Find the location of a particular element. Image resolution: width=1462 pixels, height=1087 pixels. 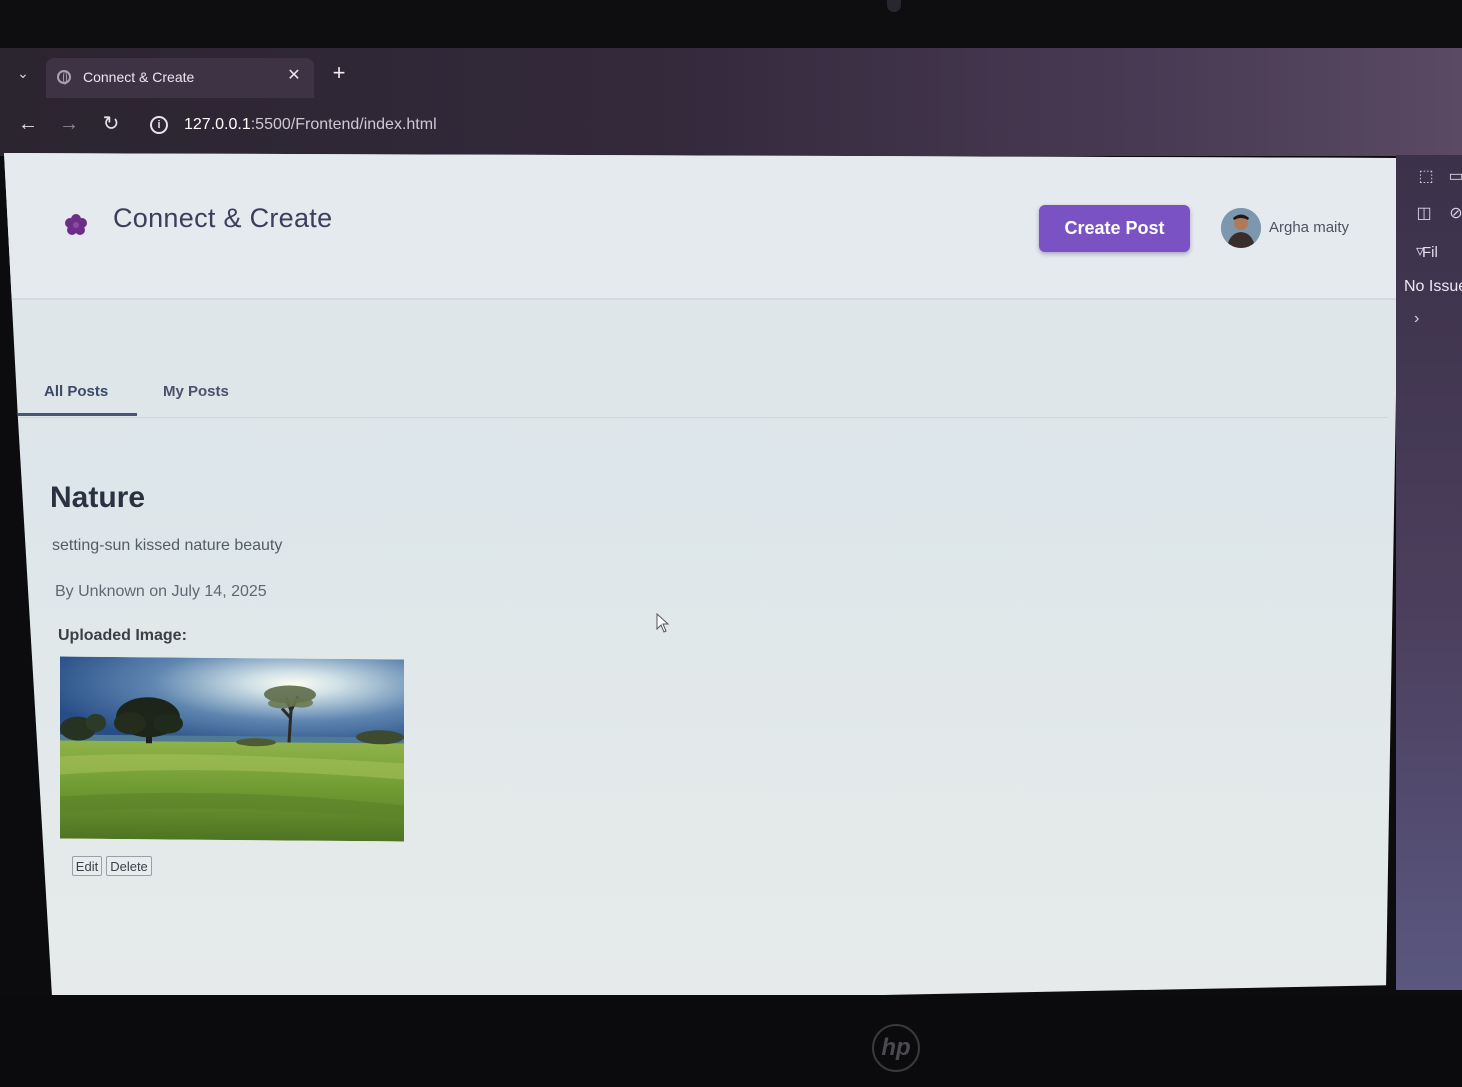

site-info-icon: i is located at coordinates (159, 125).